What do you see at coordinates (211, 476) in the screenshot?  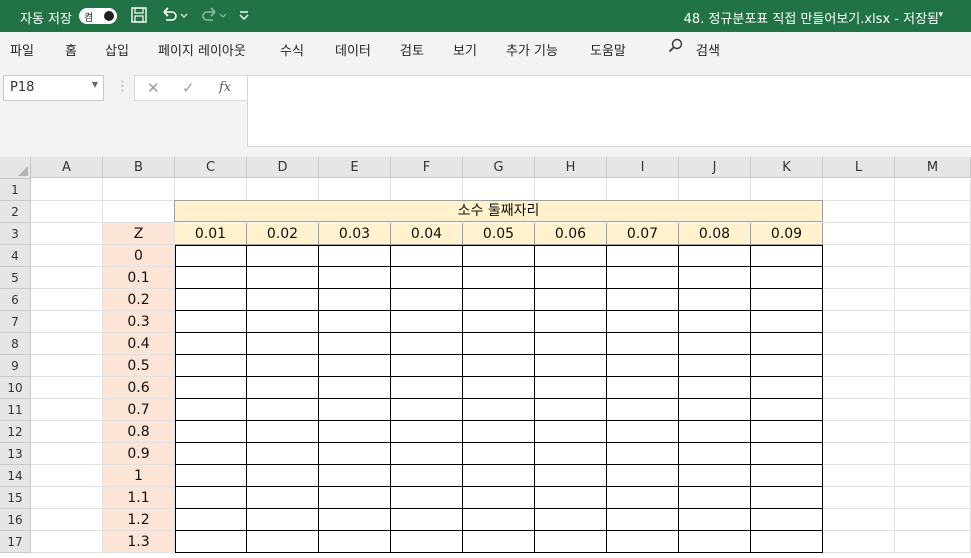 I see `cell-c14` at bounding box center [211, 476].